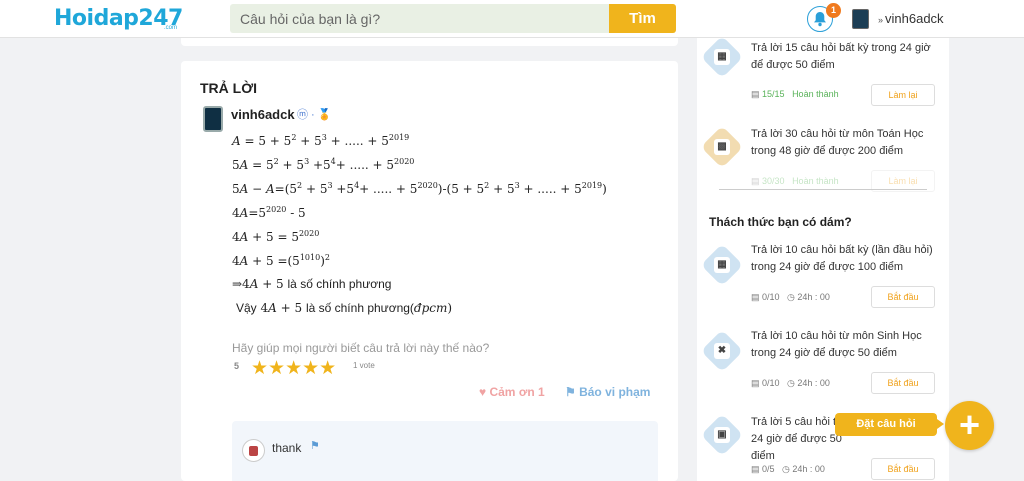 This screenshot has height=481, width=1024. Describe the element at coordinates (269, 212) in the screenshot. I see `math-line-4: 4A=52020 - 5` at that location.